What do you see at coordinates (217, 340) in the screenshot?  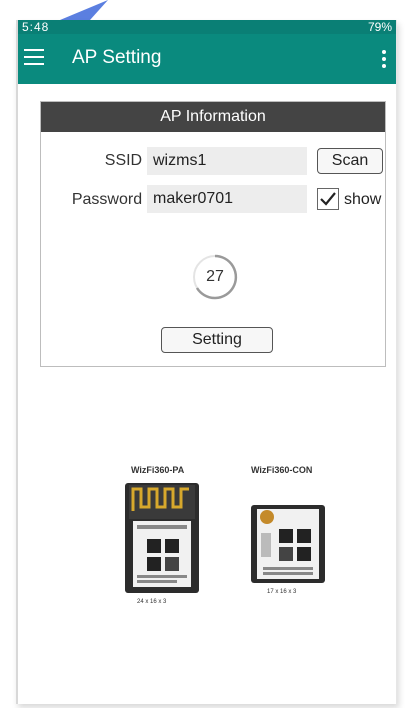 I see `setting-button: Setting` at bounding box center [217, 340].